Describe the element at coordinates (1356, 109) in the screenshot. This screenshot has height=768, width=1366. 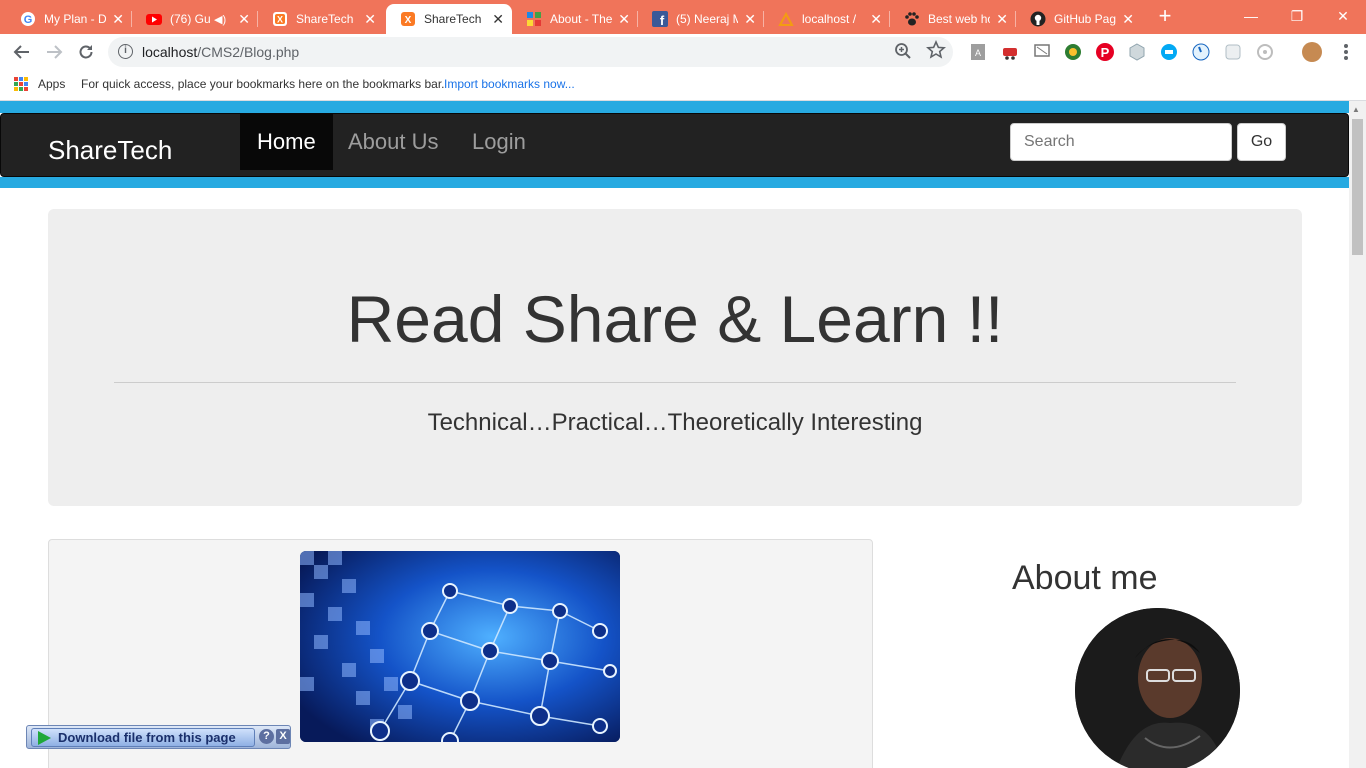
I see `scroll-up-arrow-icon: ▲` at that location.